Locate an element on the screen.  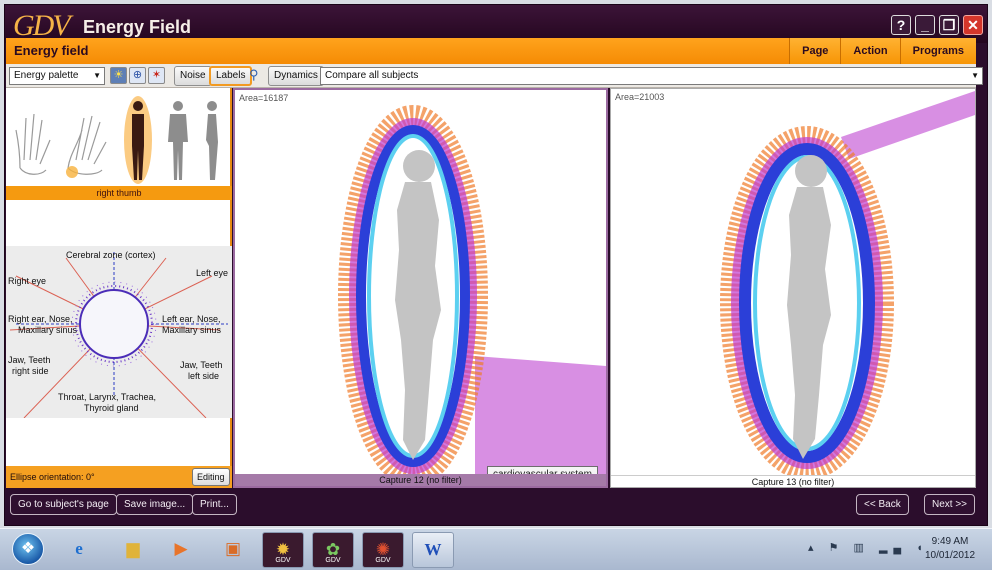
tool-icon: ▣ is located at coordinates (233, 550).